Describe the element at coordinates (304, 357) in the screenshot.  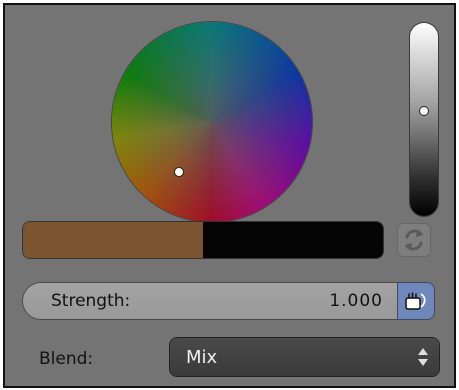
I see `blend-mode-select: Mix` at that location.